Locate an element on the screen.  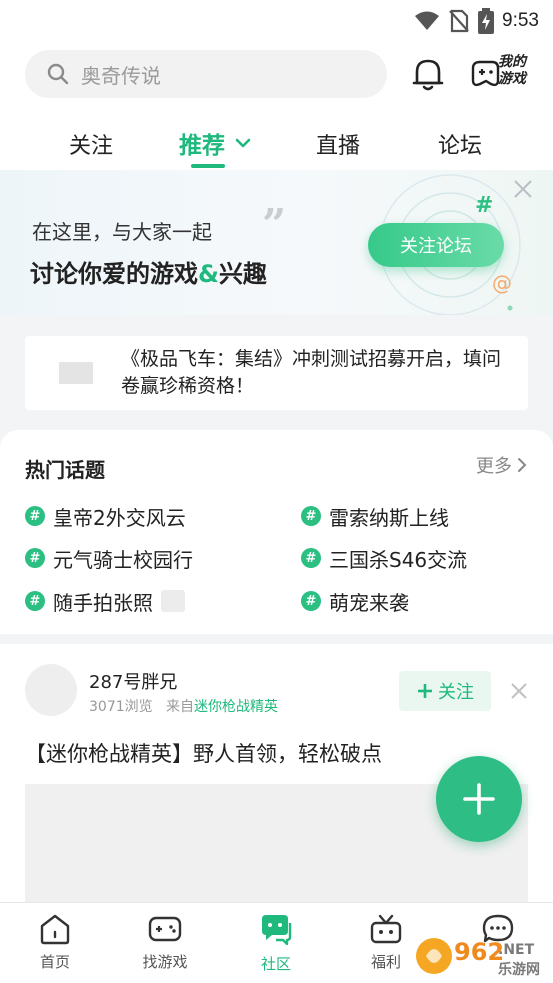
avatar is located at coordinates (51, 690).